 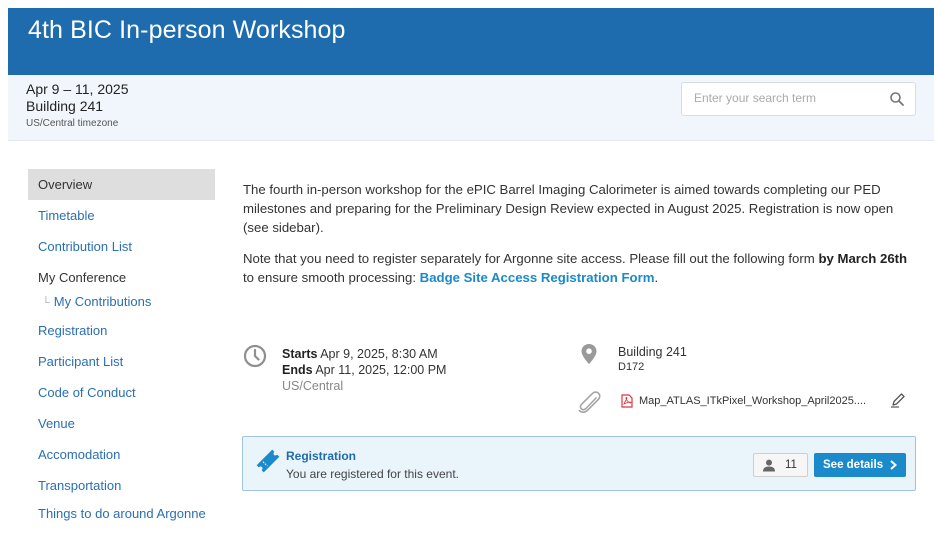 I want to click on participant-count-badge: 11, so click(x=780, y=465).